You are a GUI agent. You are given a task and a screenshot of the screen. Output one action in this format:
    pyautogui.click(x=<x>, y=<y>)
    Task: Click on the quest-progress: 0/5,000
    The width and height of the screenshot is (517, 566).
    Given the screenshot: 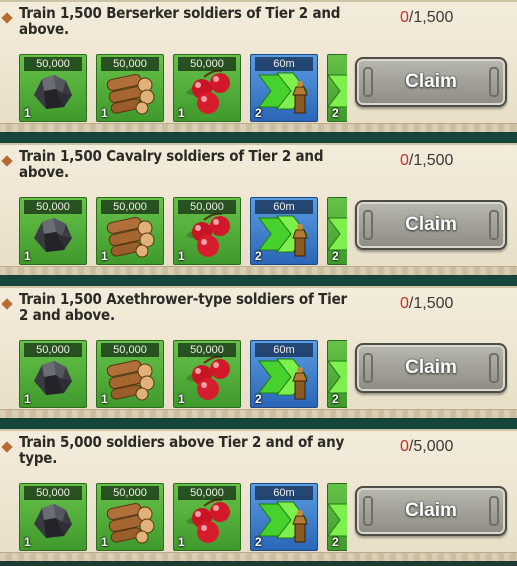 What is the action you would take?
    pyautogui.click(x=426, y=447)
    